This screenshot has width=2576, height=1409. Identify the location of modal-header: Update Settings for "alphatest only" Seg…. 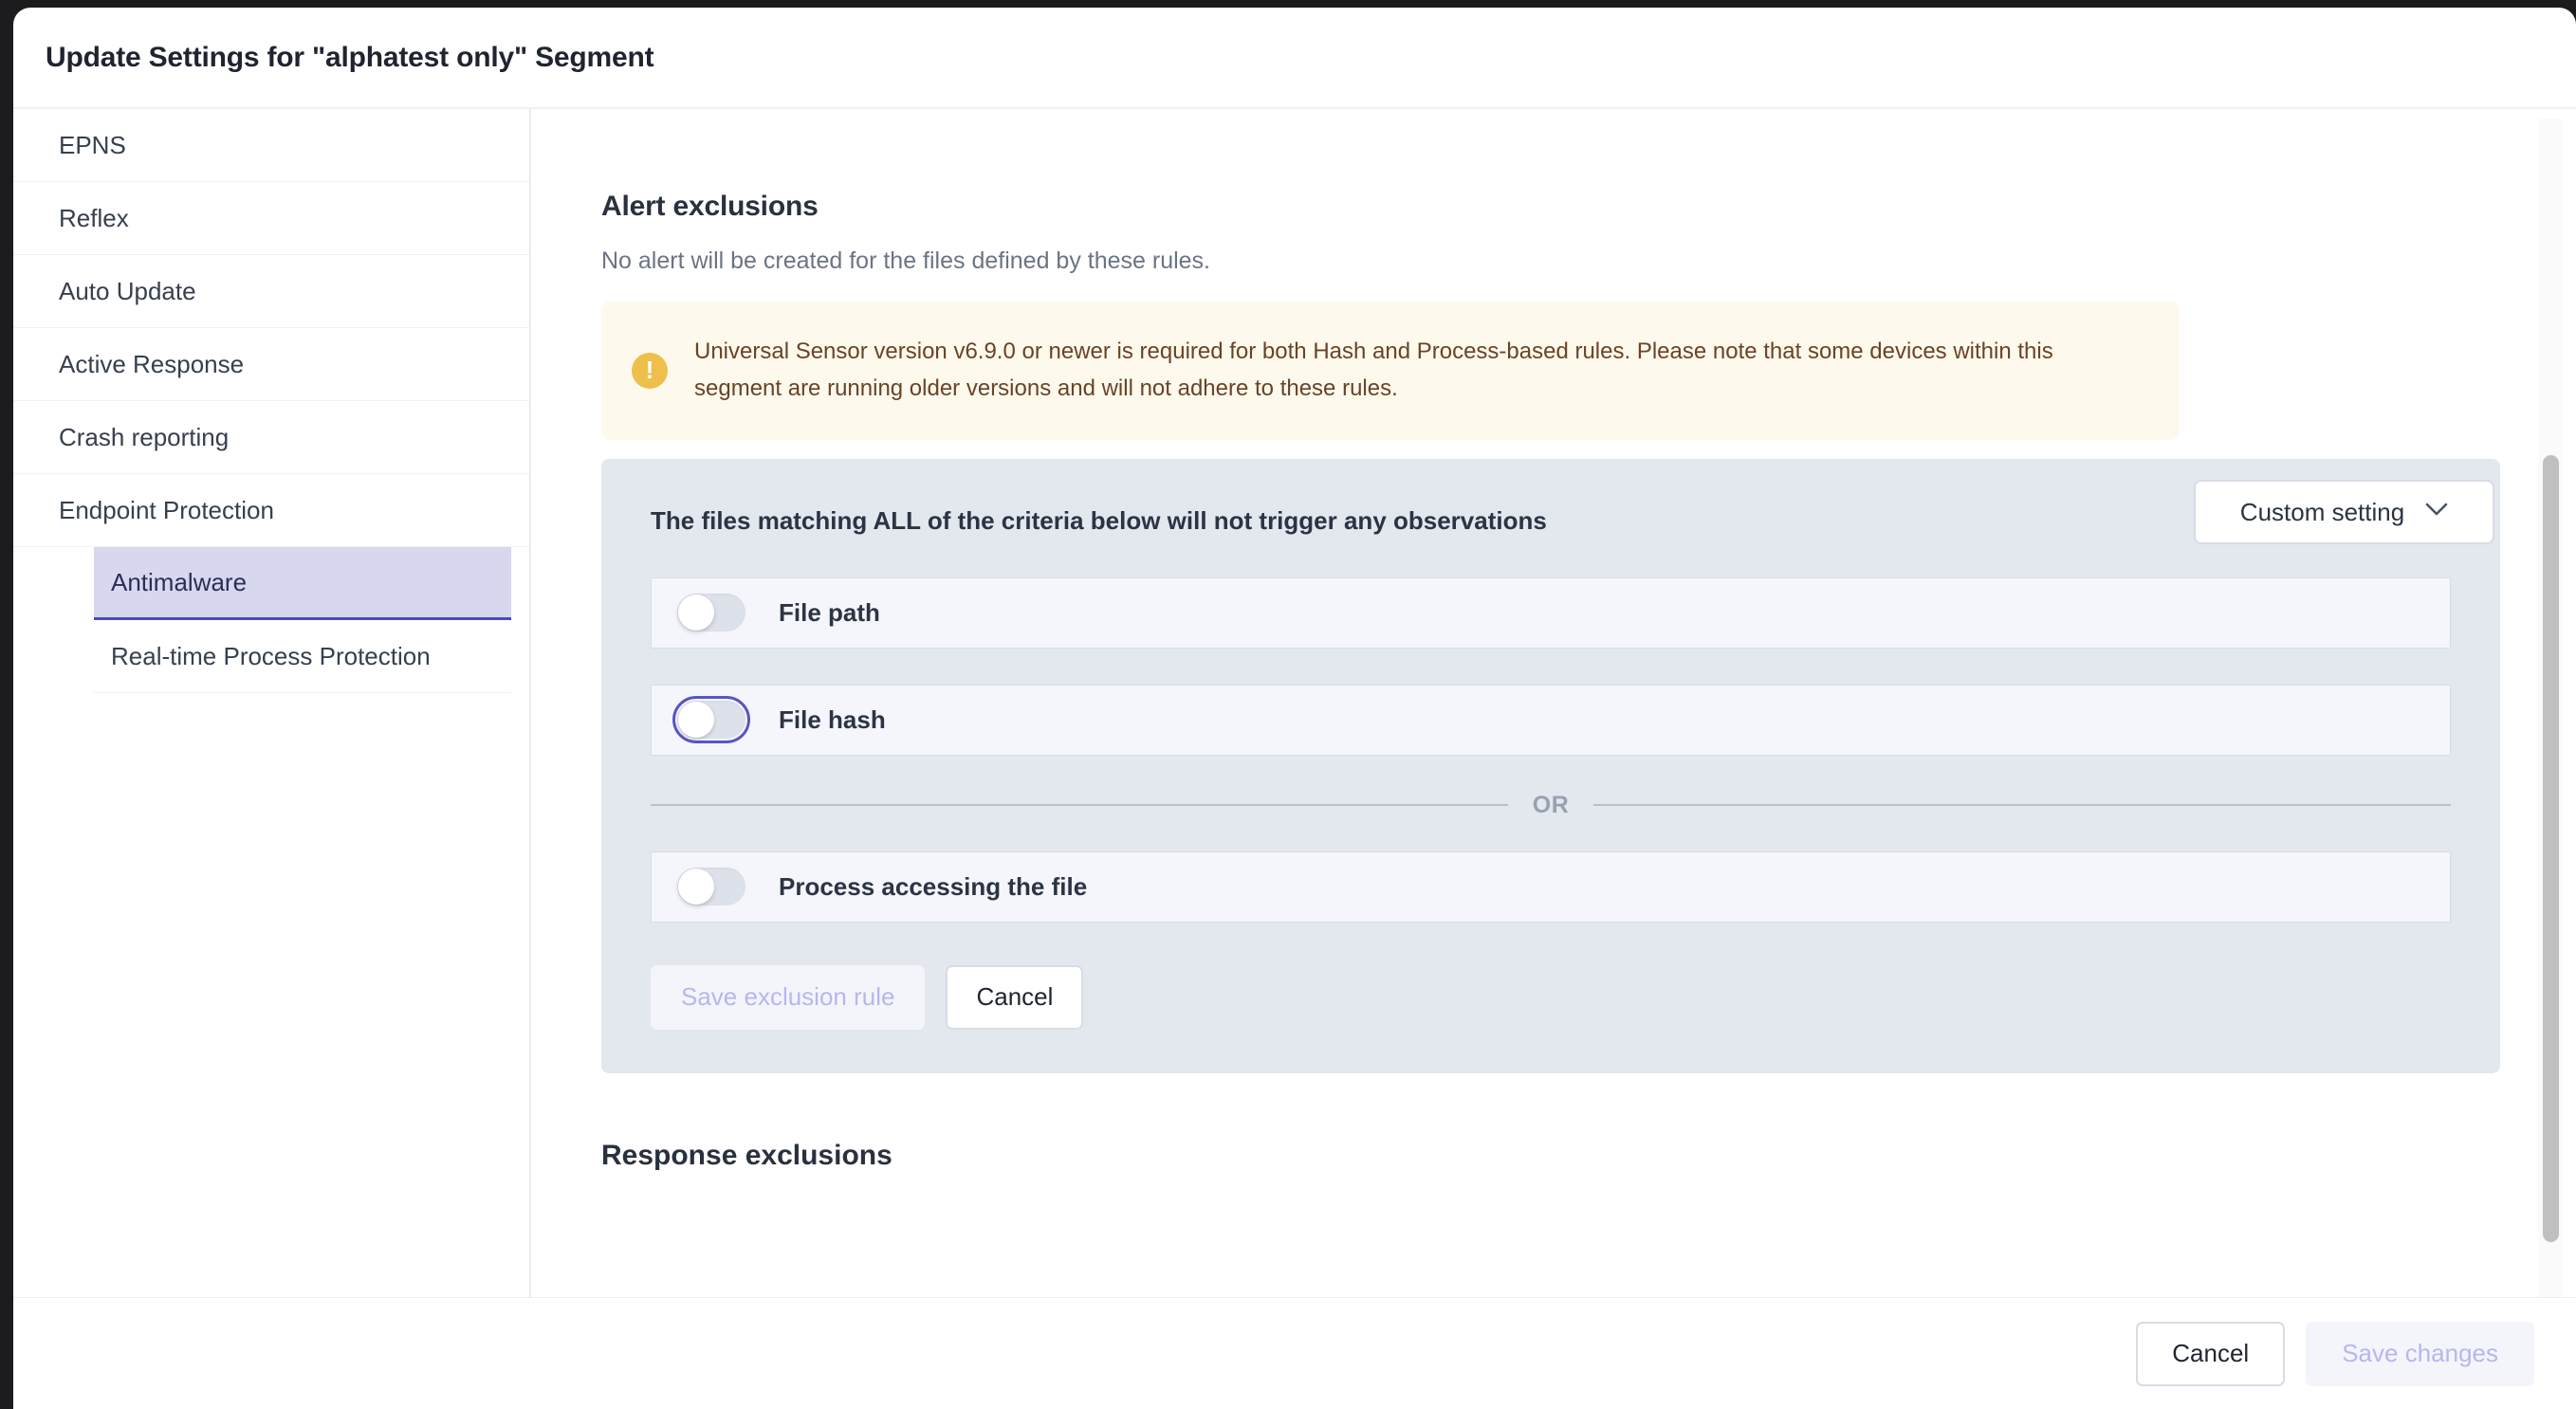
(1294, 58).